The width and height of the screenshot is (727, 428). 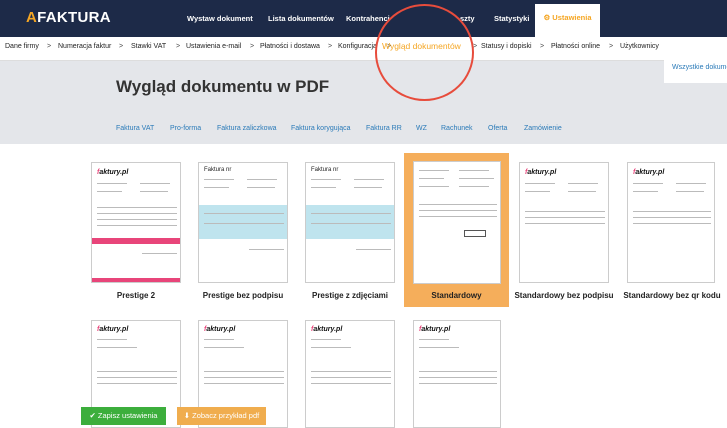 I want to click on template-label: Prestige 2, so click(x=136, y=295).